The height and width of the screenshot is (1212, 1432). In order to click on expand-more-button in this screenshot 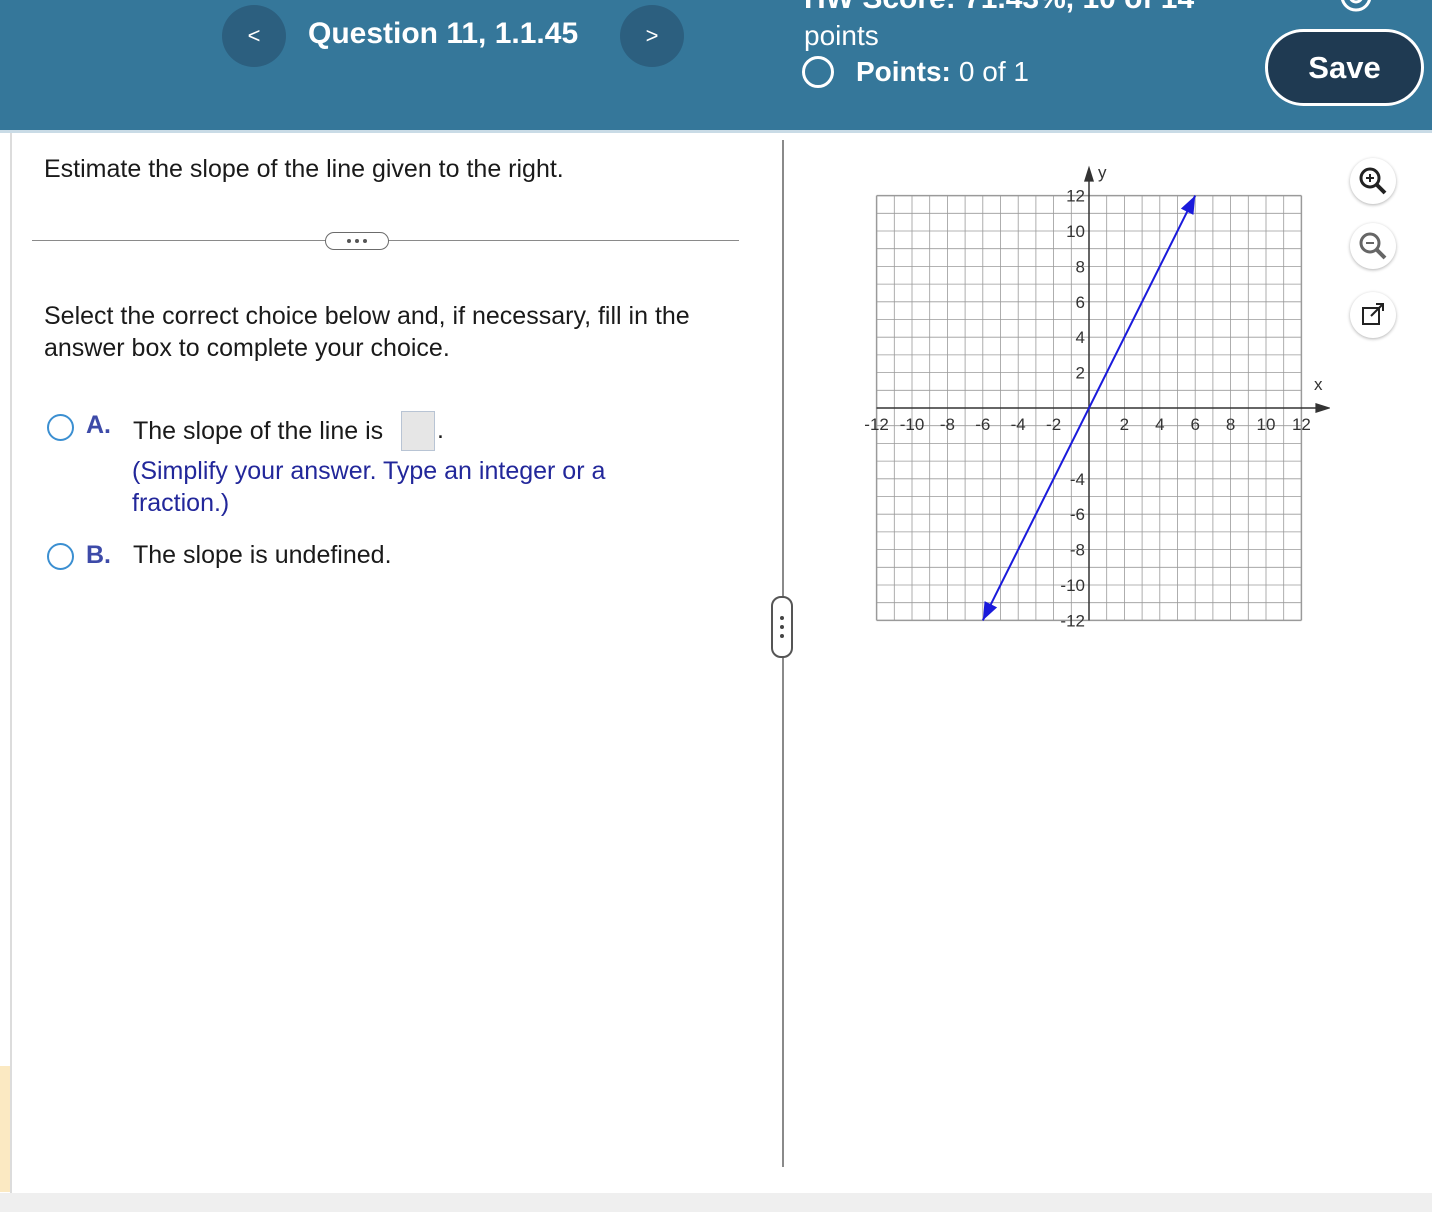, I will do `click(357, 241)`.